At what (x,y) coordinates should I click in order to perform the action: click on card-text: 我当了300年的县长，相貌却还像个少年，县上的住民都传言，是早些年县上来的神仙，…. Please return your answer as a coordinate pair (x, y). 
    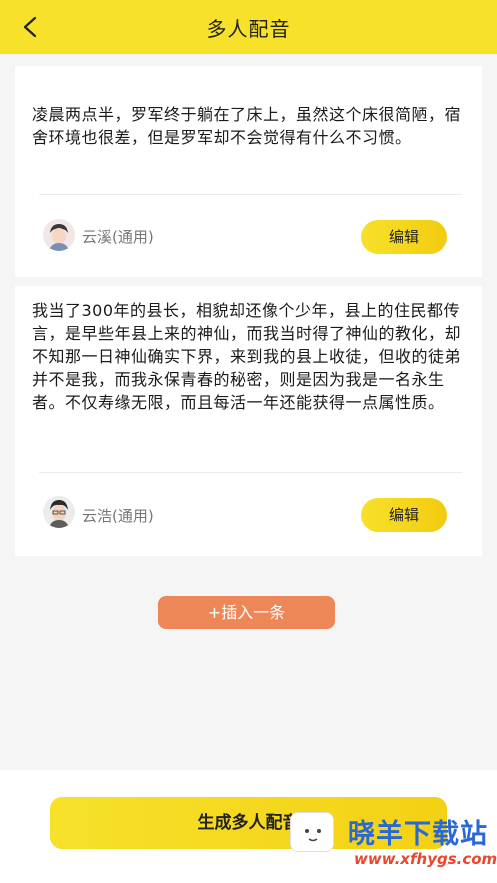
    Looking at the image, I should click on (250, 356).